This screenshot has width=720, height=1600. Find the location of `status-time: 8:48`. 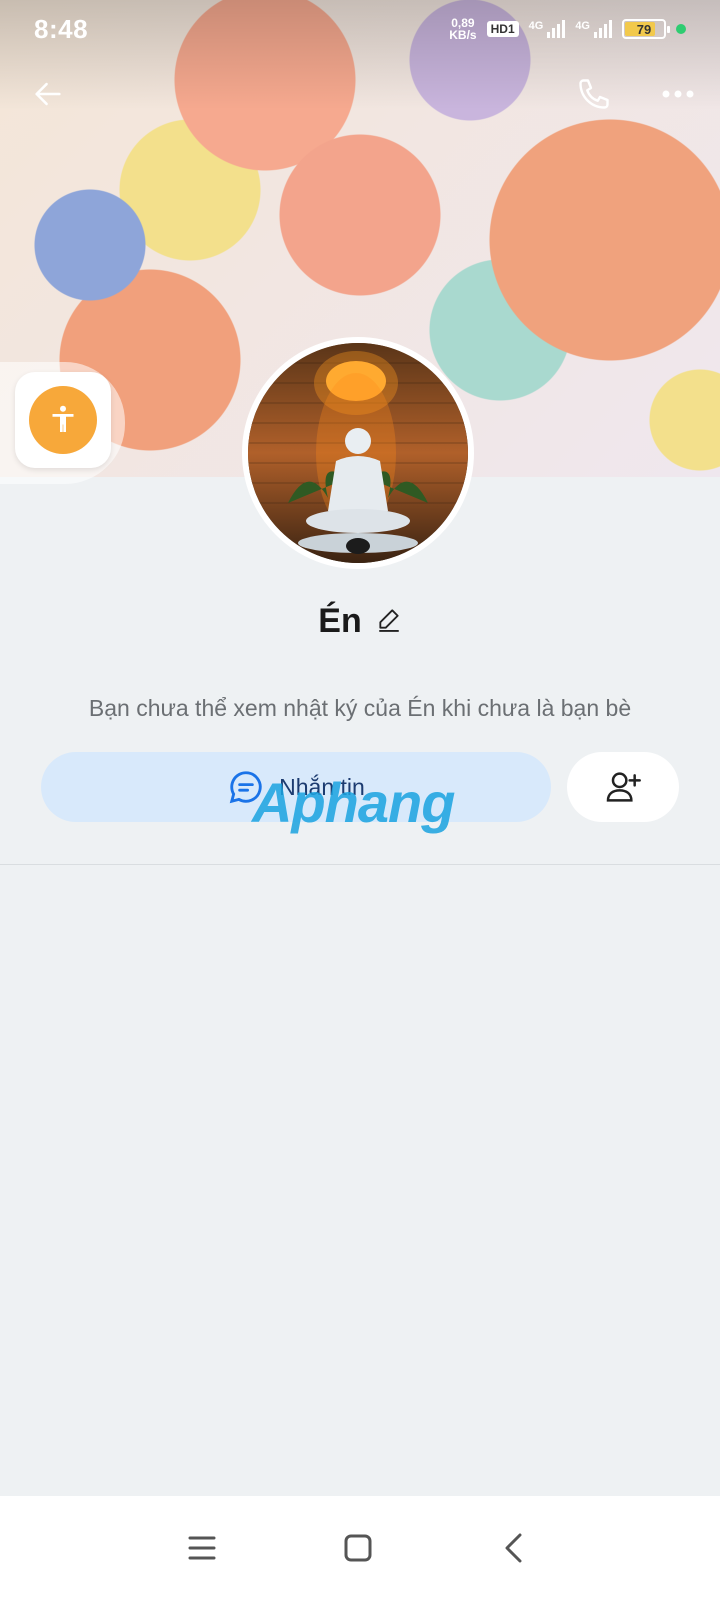

status-time: 8:48 is located at coordinates (61, 28).